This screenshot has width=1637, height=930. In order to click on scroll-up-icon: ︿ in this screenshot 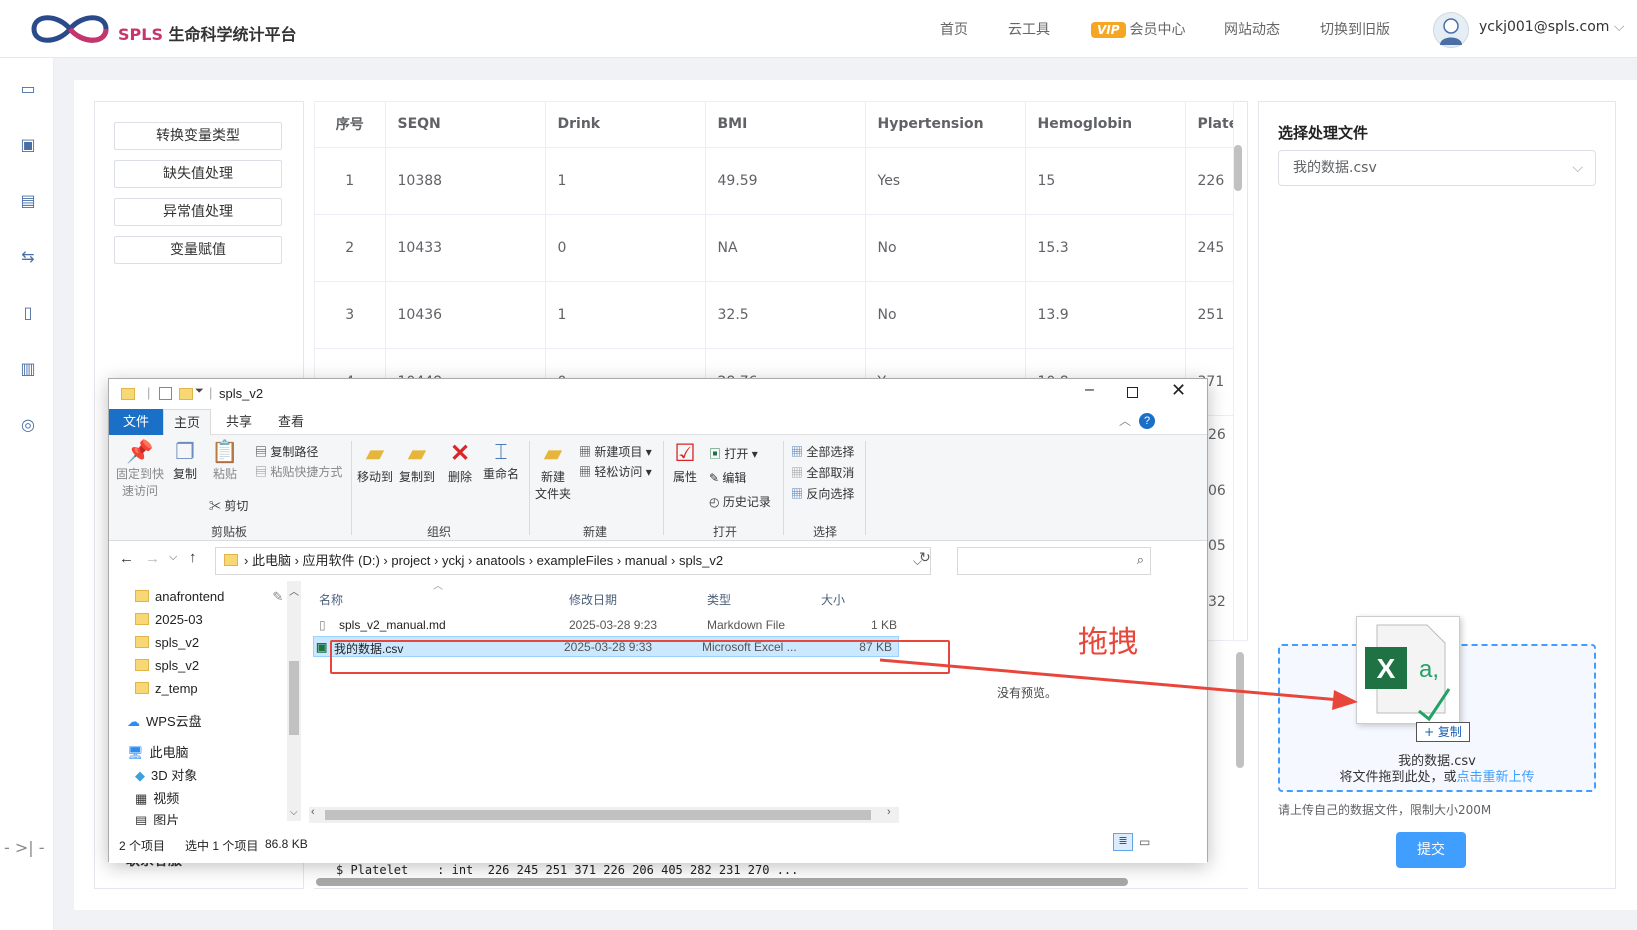, I will do `click(294, 590)`.